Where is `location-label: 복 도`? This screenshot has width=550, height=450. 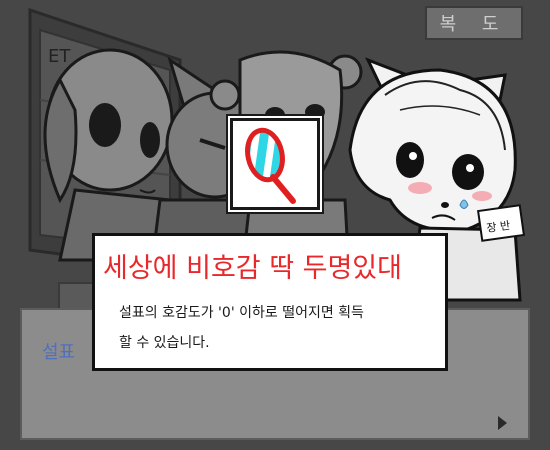 location-label: 복 도 is located at coordinates (474, 23).